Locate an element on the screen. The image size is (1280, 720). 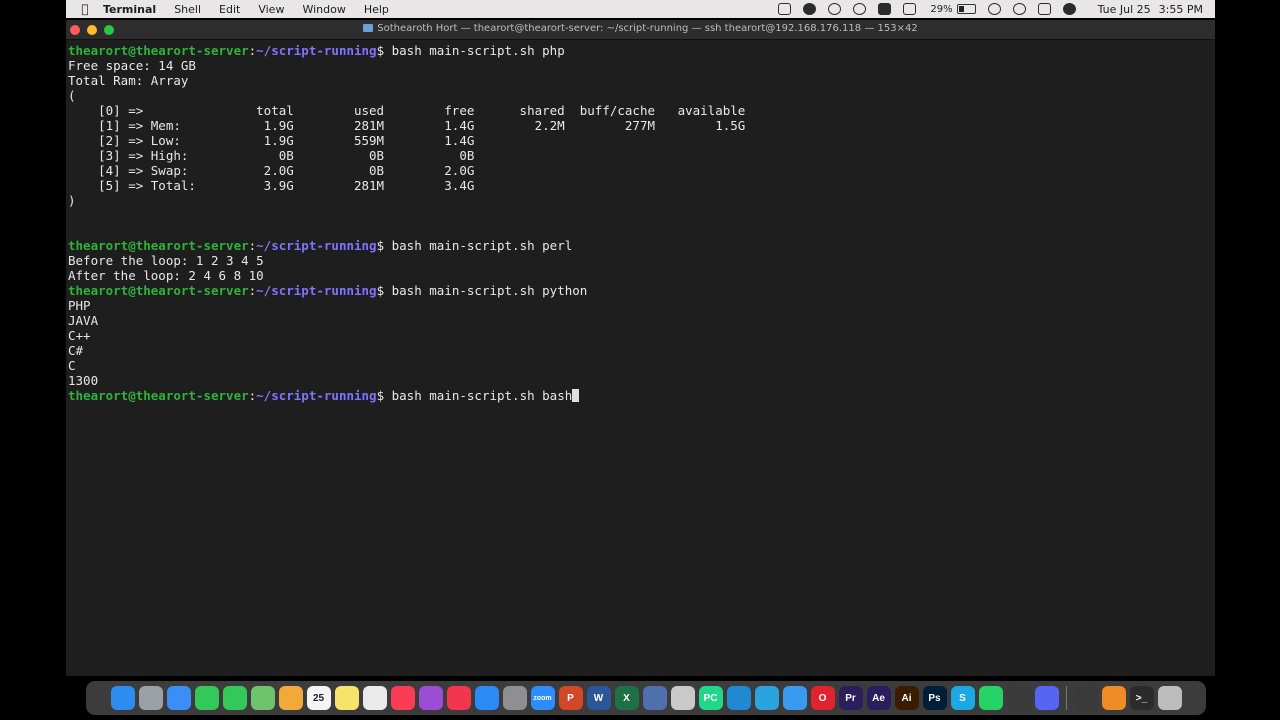
illustrator-icon: Ai is located at coordinates (906, 698).